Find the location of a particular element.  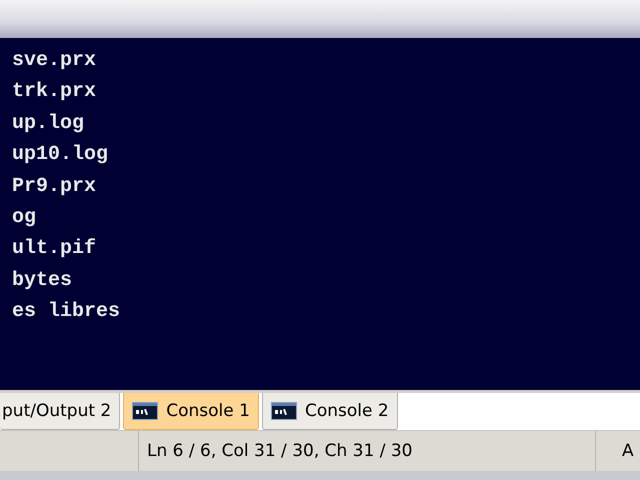

console-line: bytes is located at coordinates (43, 281).